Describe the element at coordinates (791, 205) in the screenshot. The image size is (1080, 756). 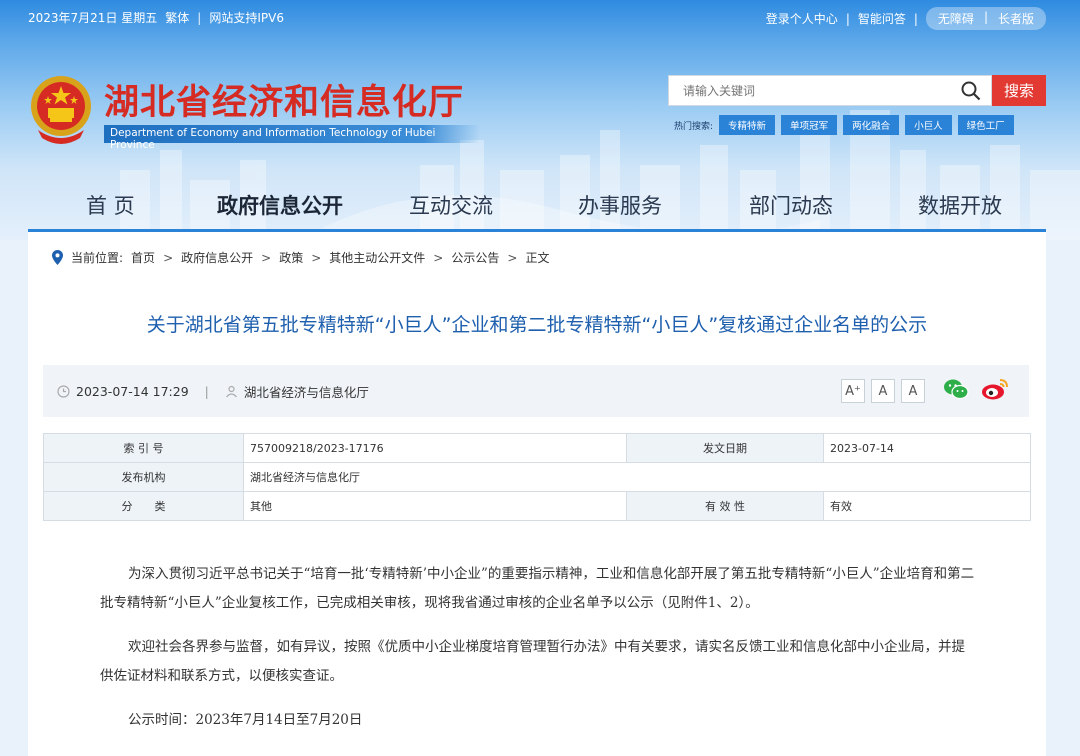
I see `nav-dept-news: 部门动态` at that location.